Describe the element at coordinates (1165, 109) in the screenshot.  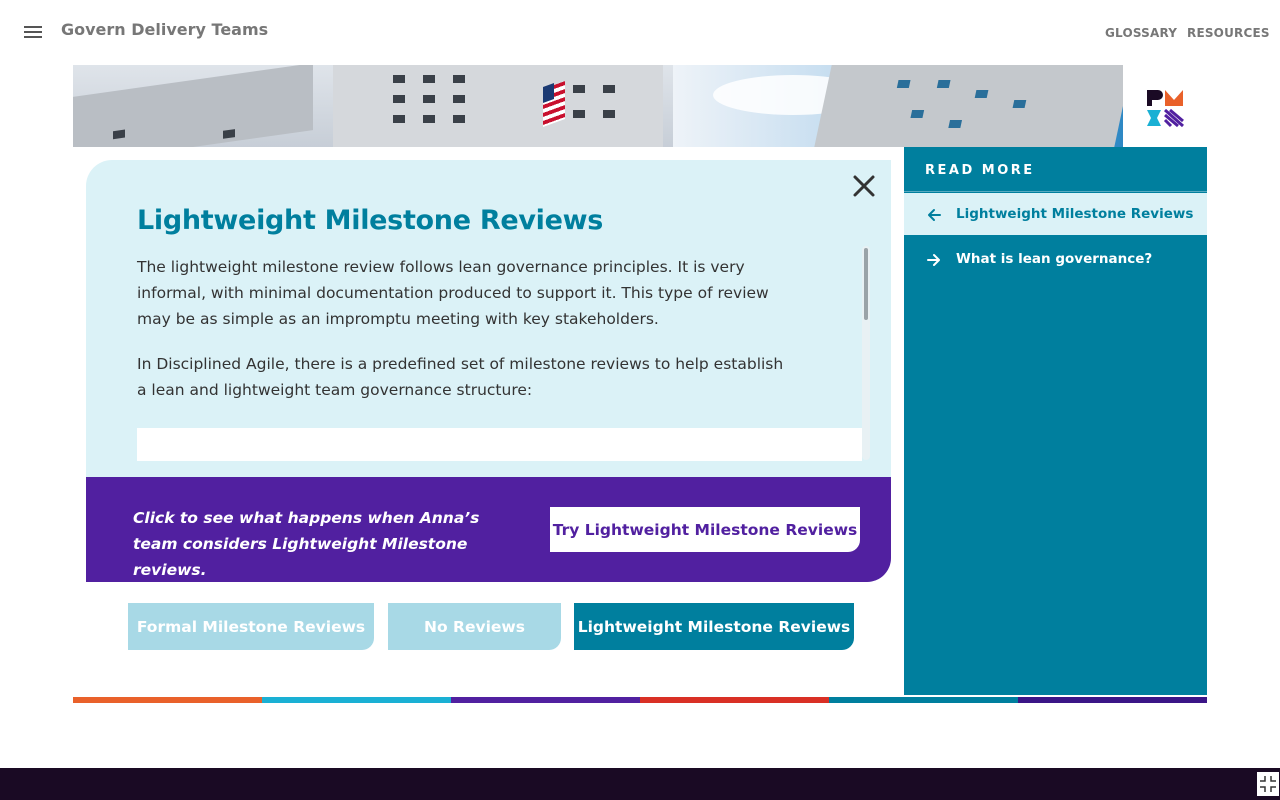
I see `pmi-logo` at that location.